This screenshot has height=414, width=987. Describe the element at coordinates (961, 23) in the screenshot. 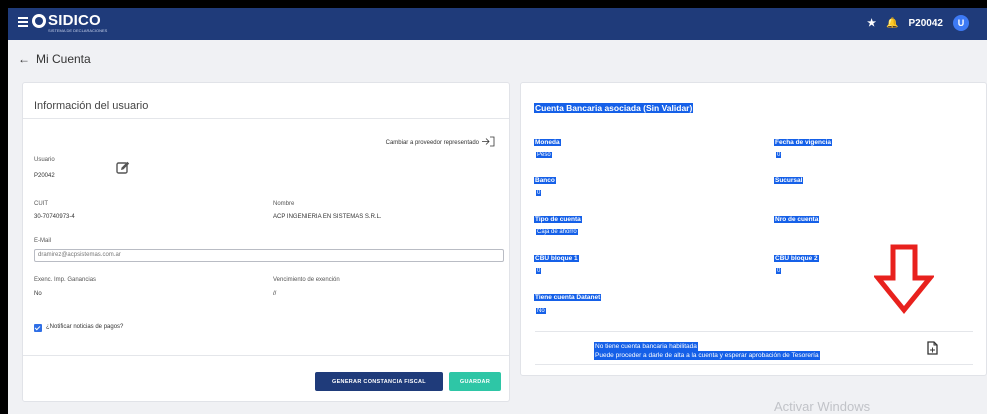

I see `avatar: U` at that location.